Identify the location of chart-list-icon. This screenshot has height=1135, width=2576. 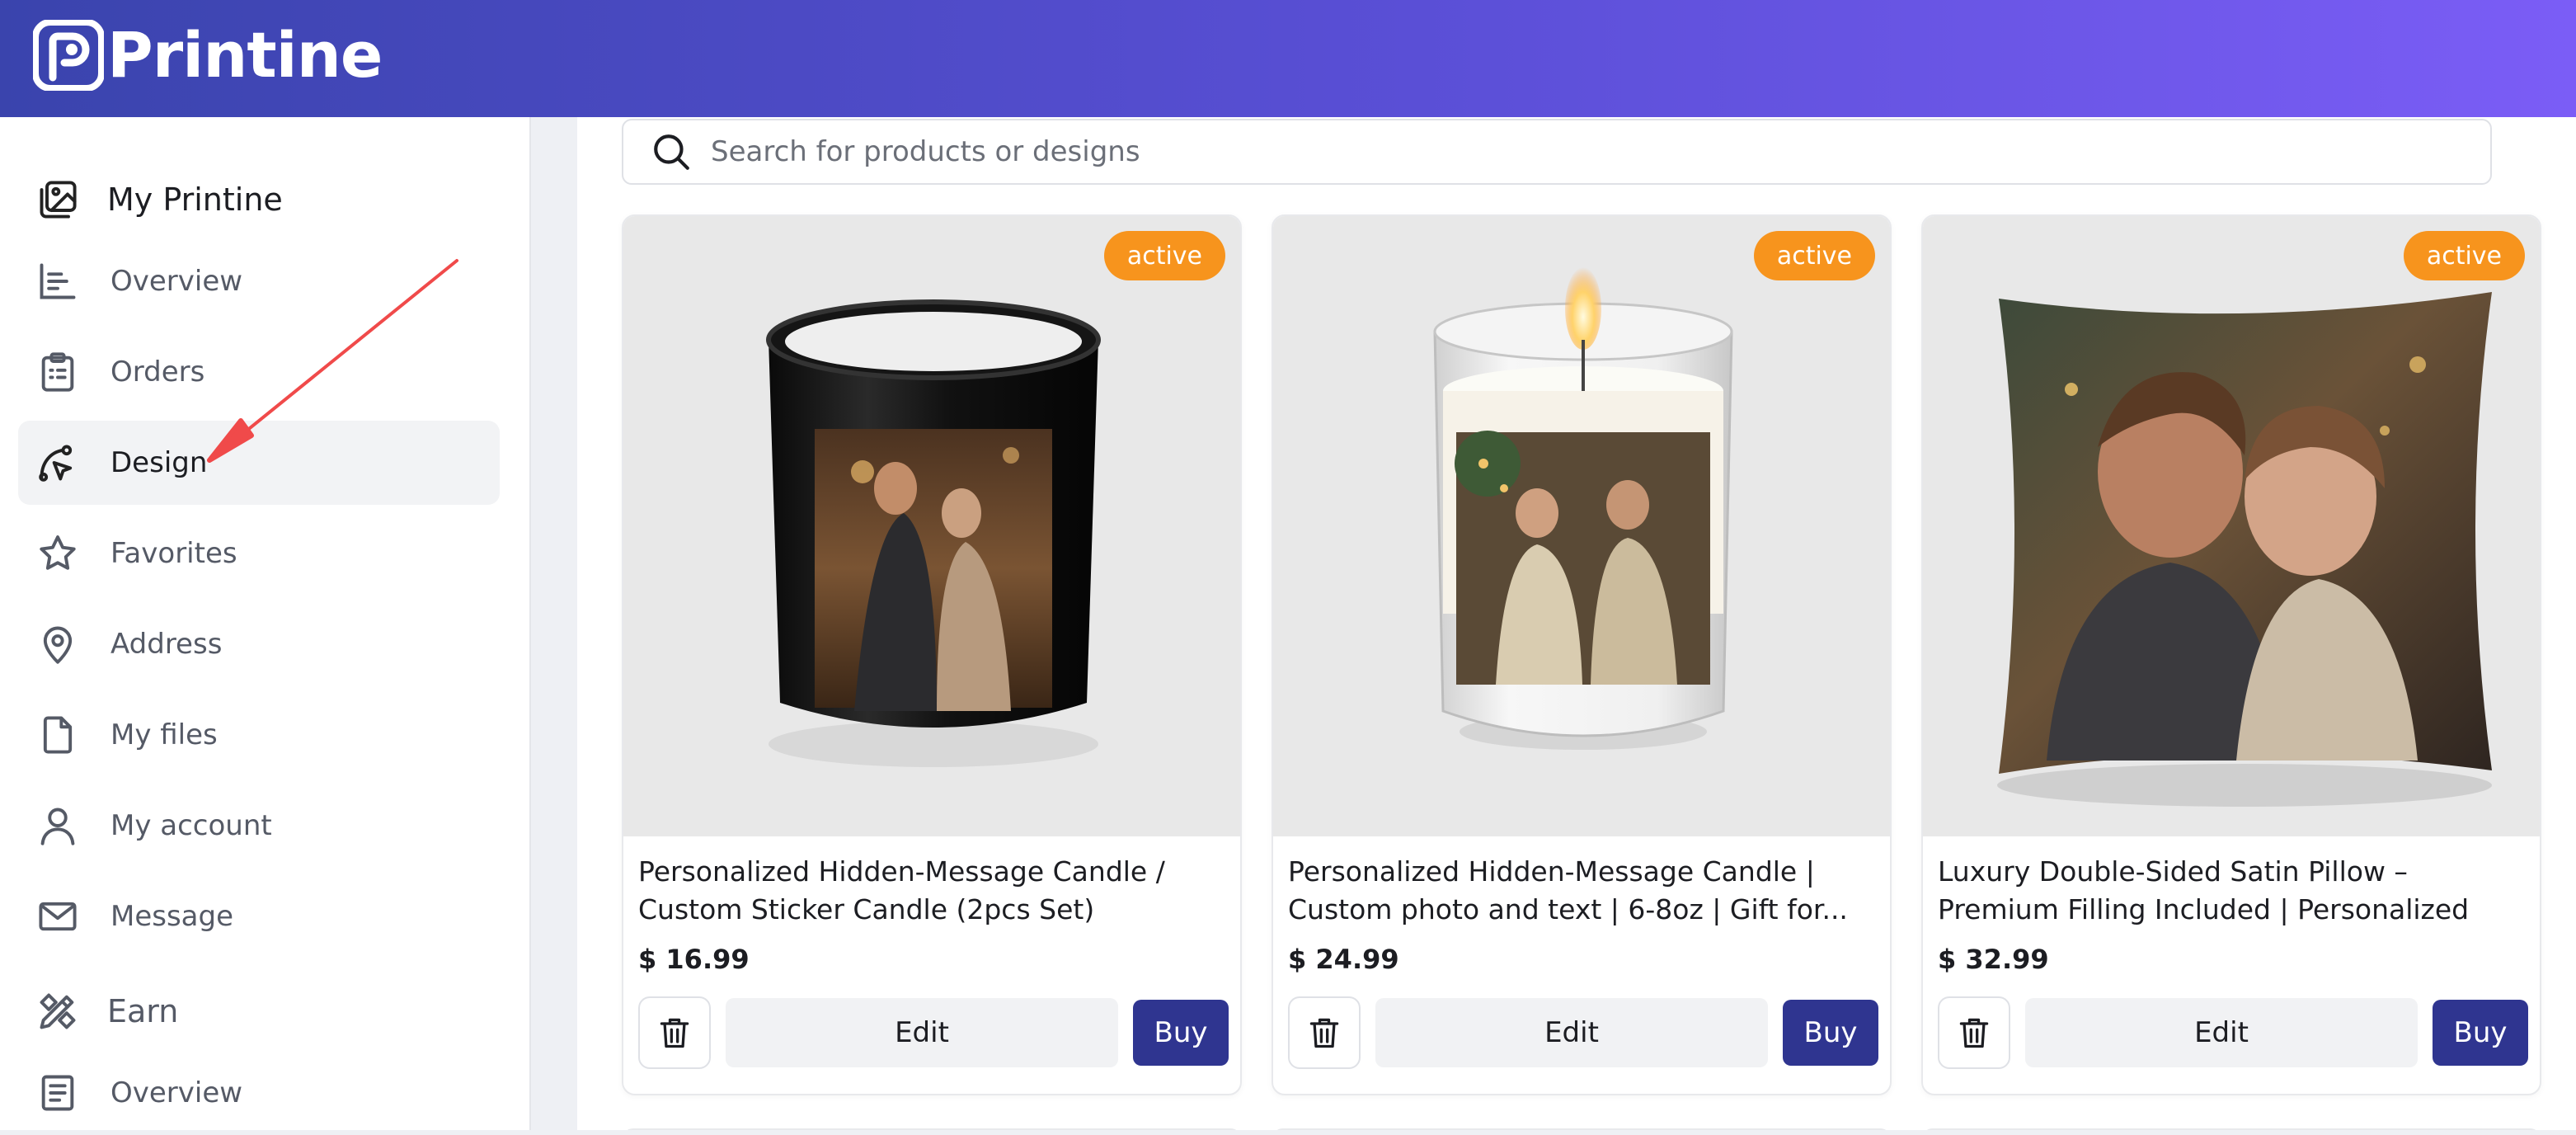
(58, 281).